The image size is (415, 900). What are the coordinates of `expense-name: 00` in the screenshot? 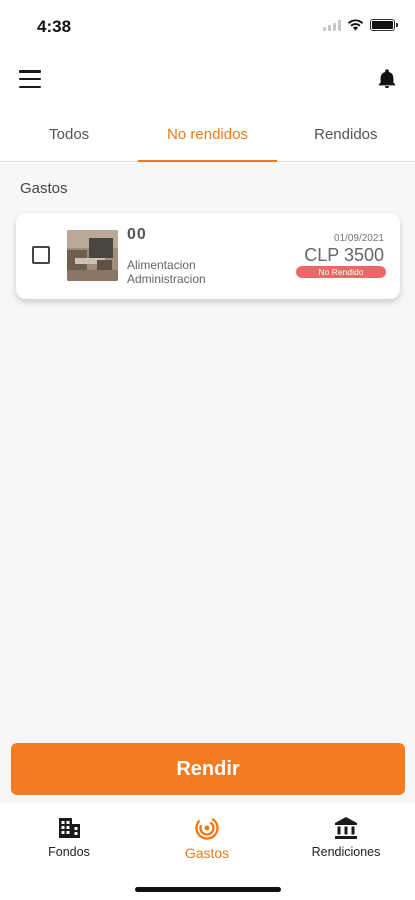 It's located at (137, 234).